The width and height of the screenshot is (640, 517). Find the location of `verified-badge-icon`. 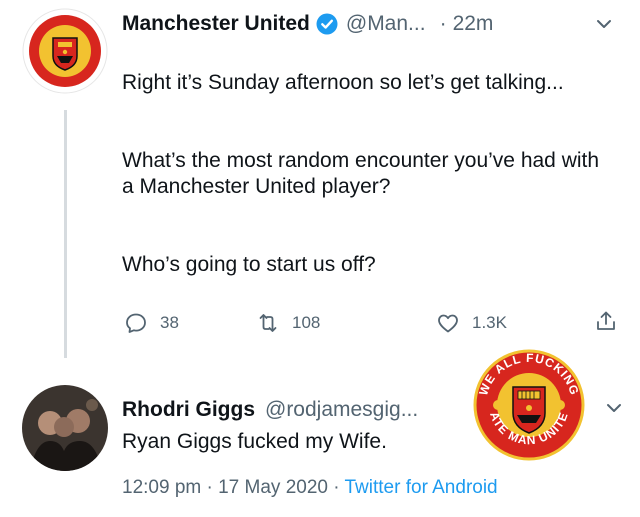

verified-badge-icon is located at coordinates (327, 24).